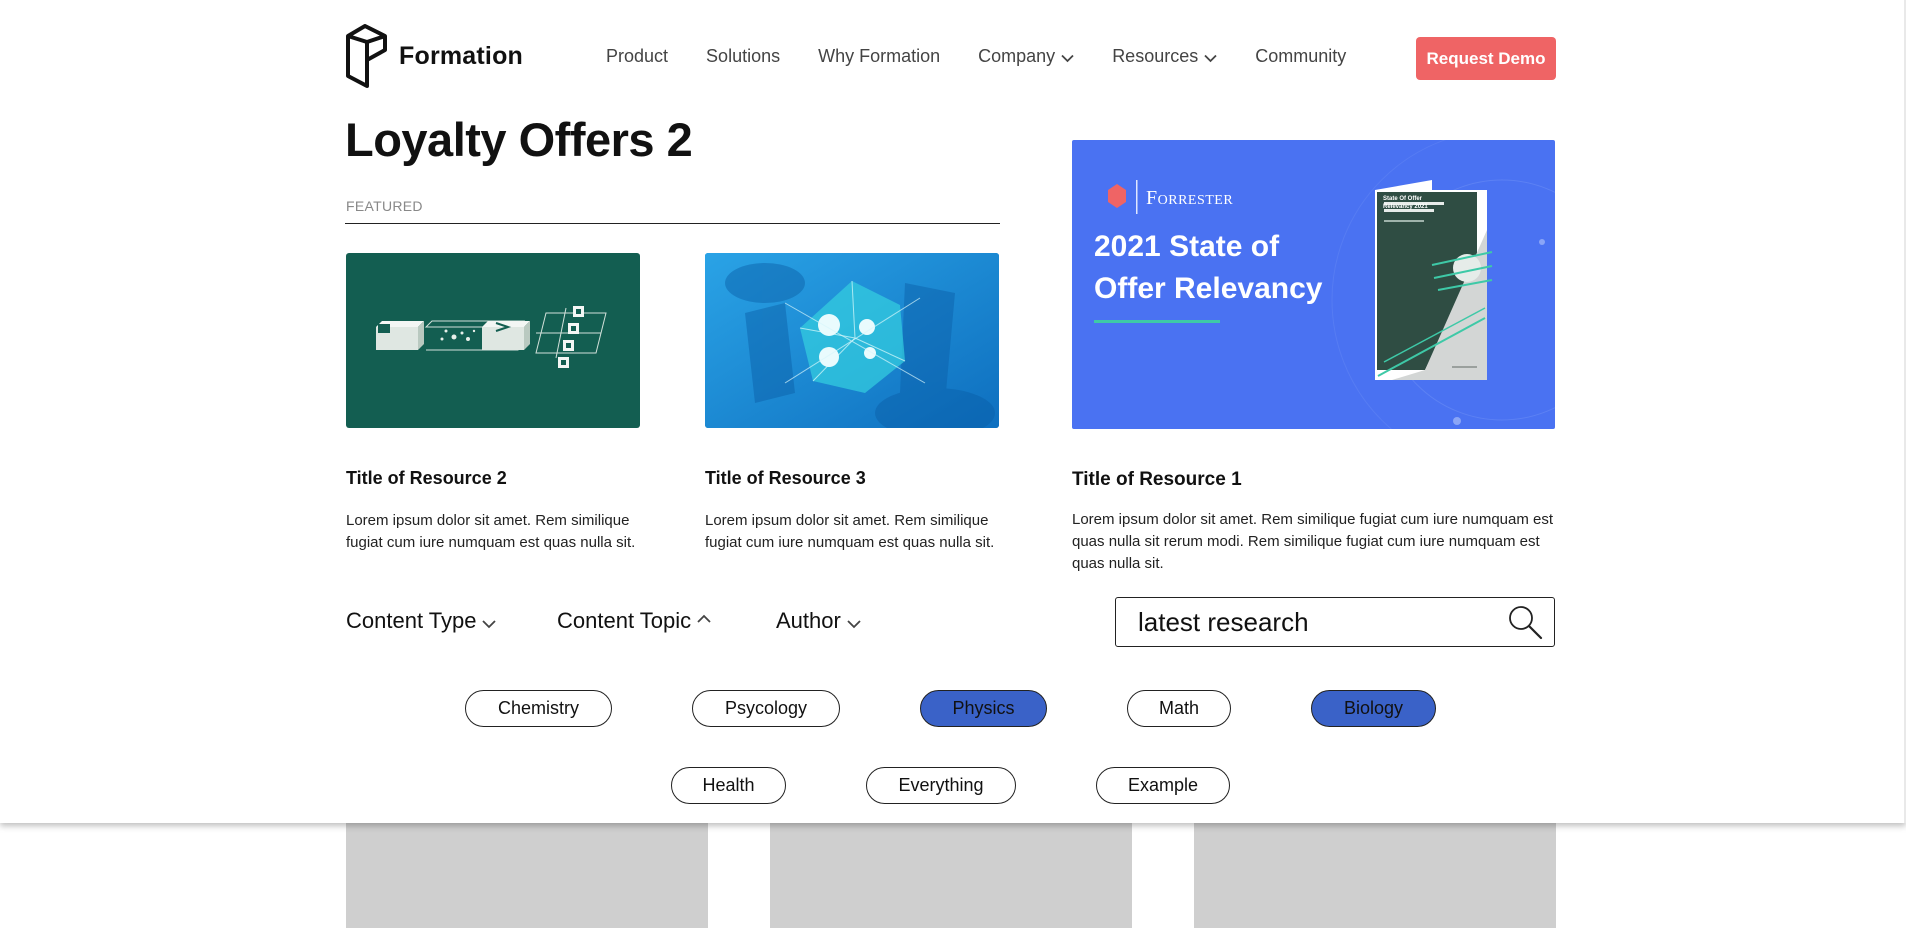  I want to click on logo: Formation, so click(434, 56).